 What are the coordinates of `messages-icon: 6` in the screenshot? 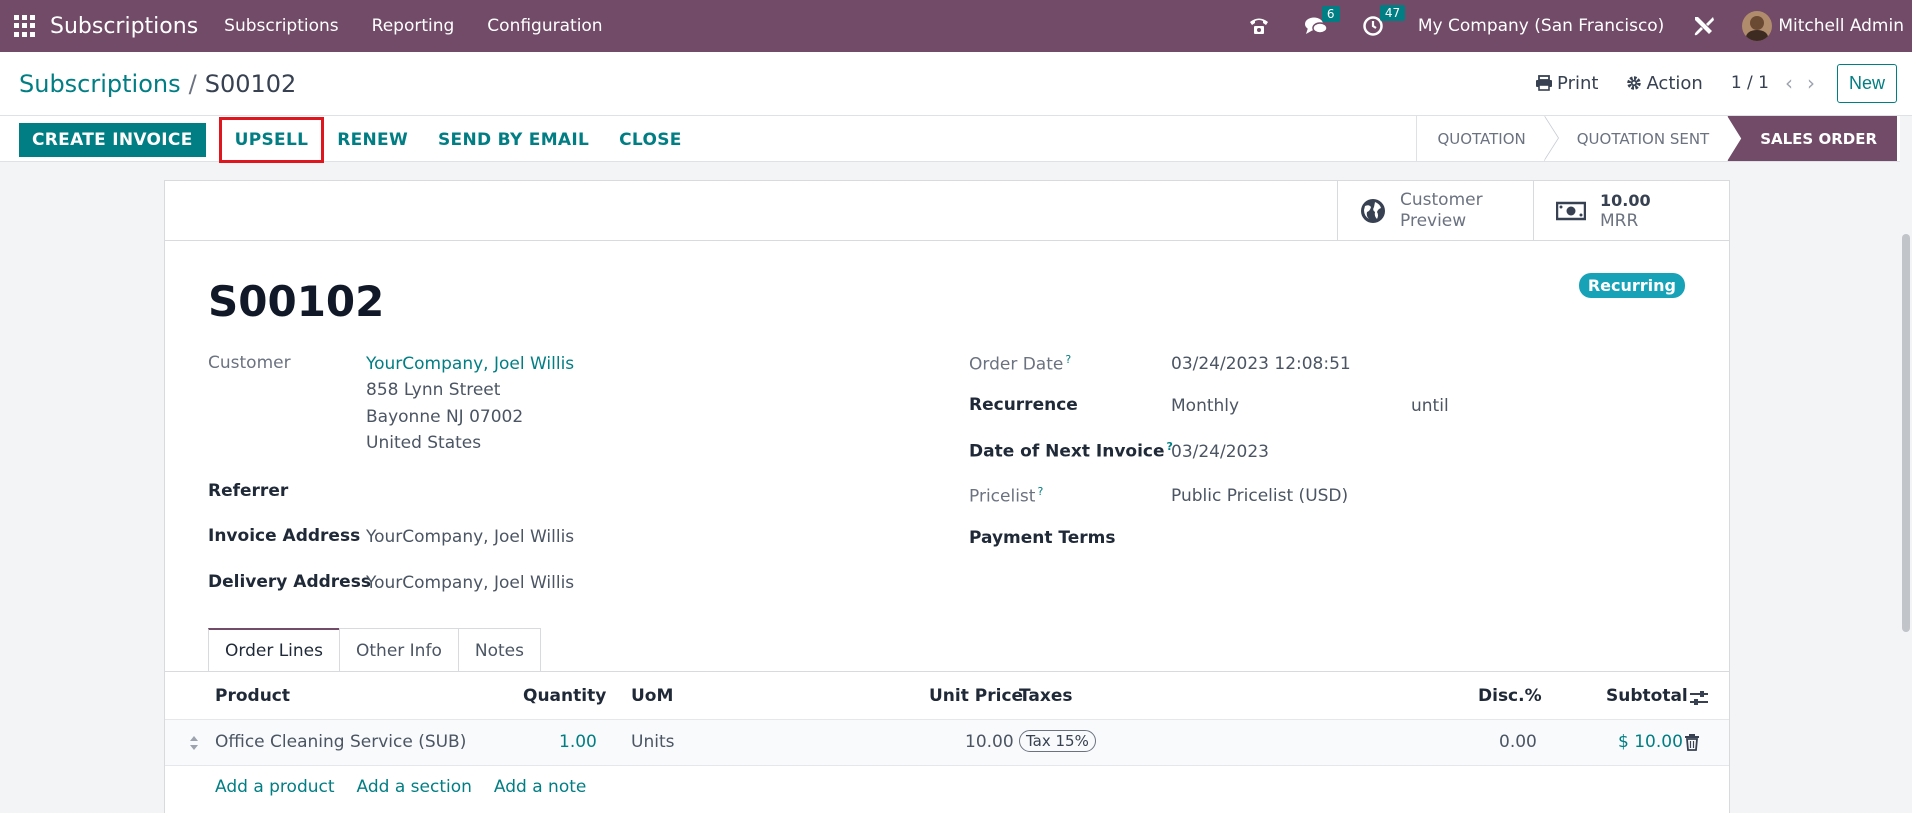 It's located at (1322, 21).